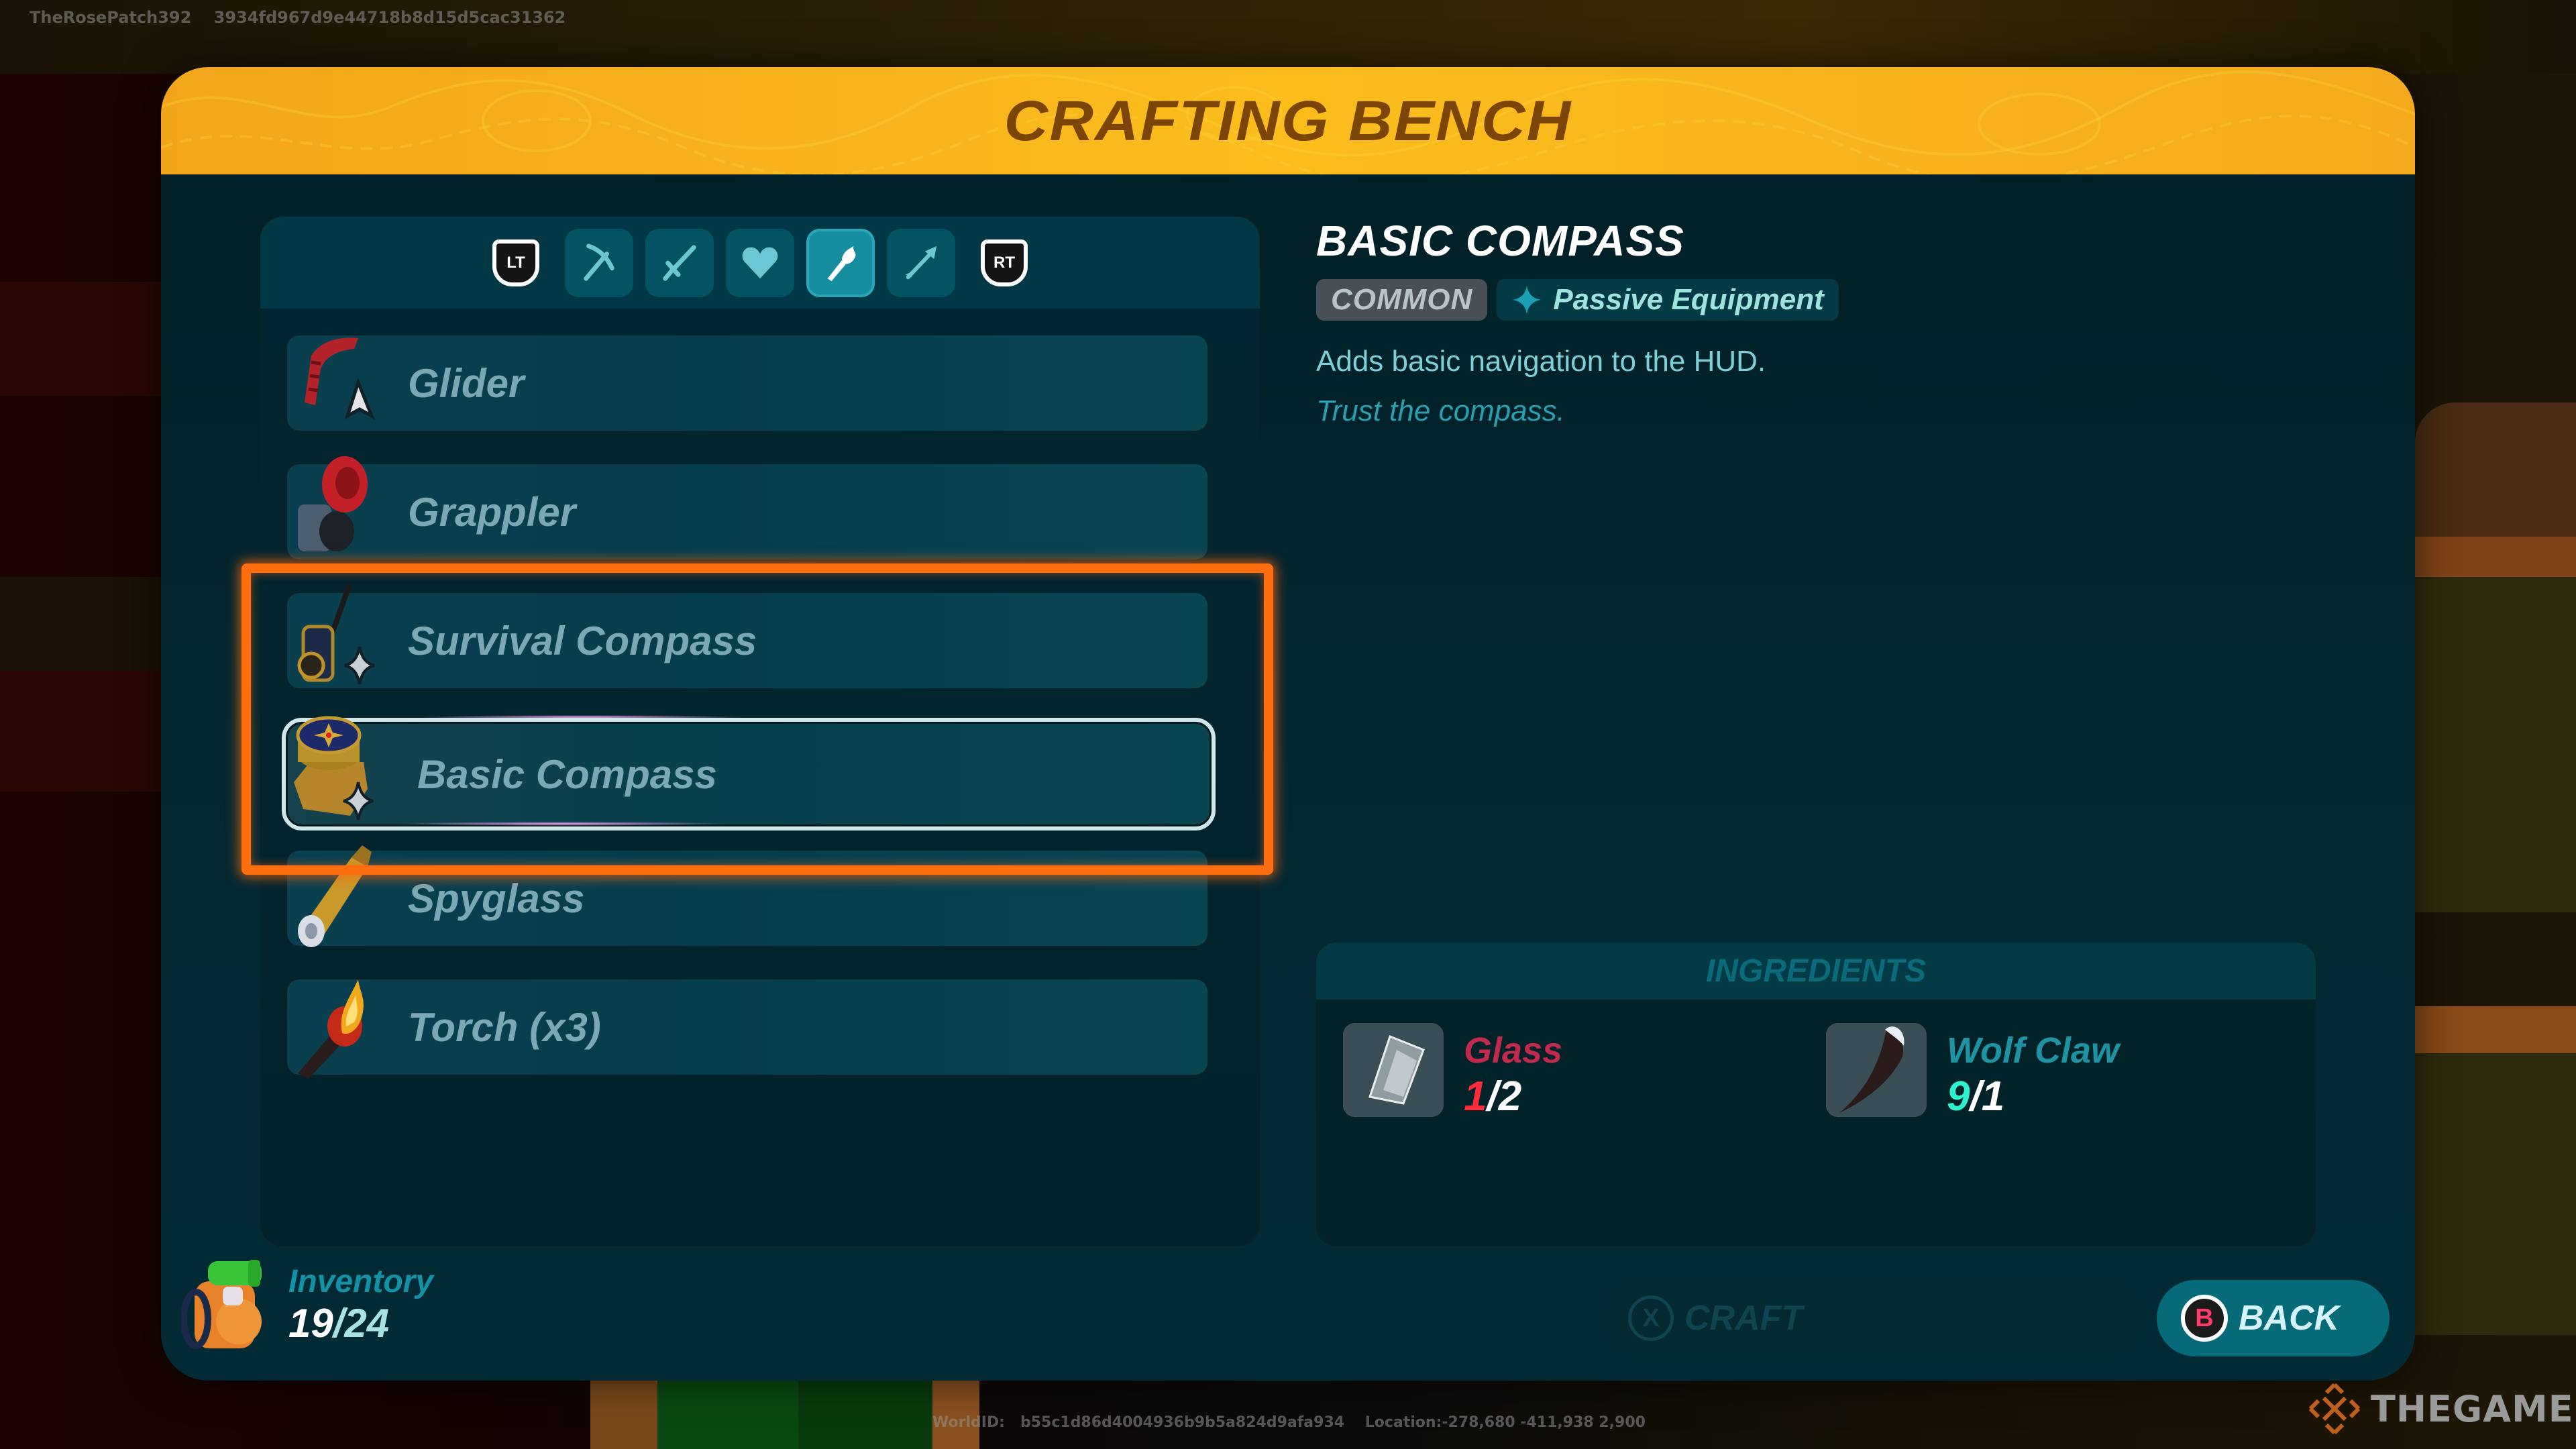 The width and height of the screenshot is (2576, 1449). What do you see at coordinates (111, 17) in the screenshot?
I see `player-name: TheRosePatch392` at bounding box center [111, 17].